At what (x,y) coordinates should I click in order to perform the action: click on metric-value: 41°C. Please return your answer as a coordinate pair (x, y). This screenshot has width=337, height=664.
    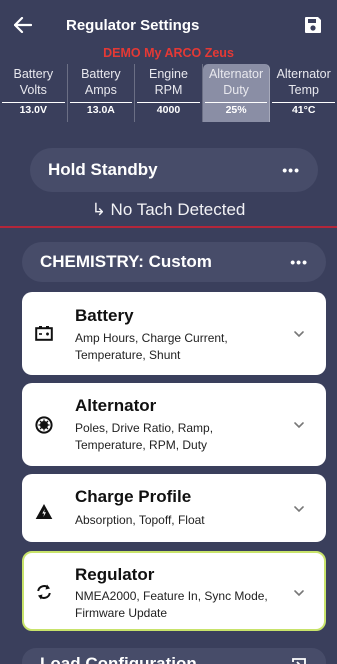
    Looking at the image, I should click on (303, 109).